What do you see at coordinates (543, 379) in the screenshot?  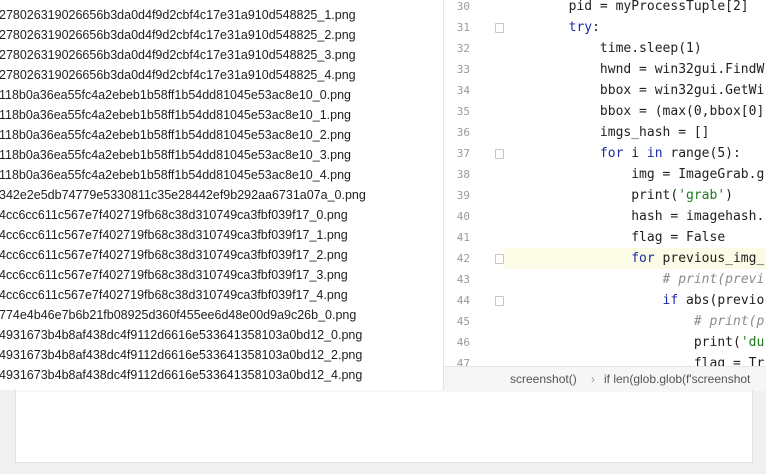 I see `breadcrumb-item-function: screenshot()` at bounding box center [543, 379].